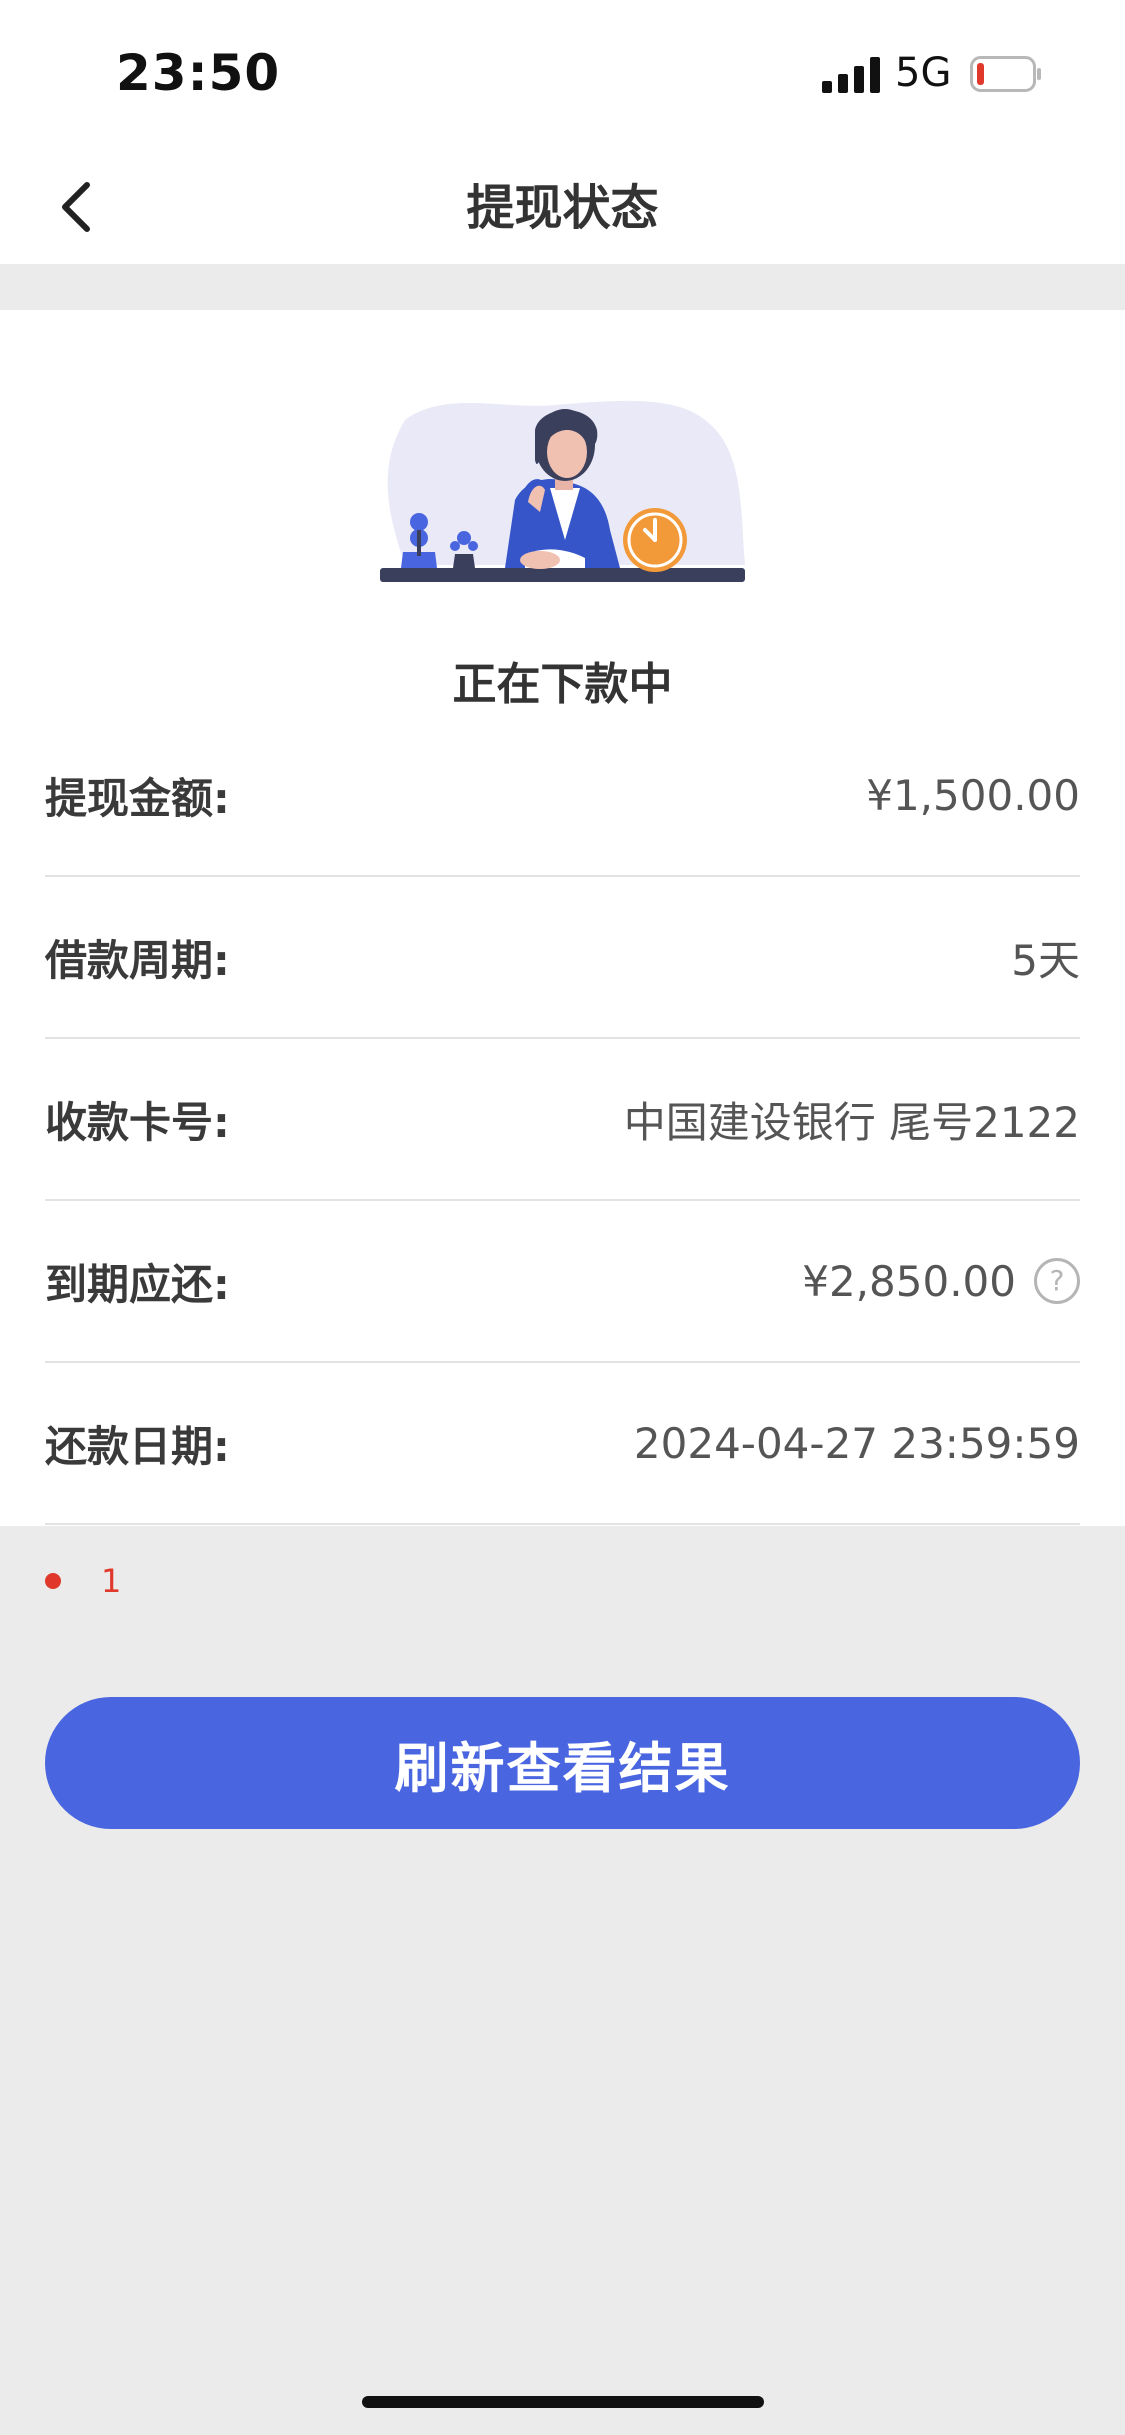 The height and width of the screenshot is (2435, 1125). What do you see at coordinates (562, 1763) in the screenshot?
I see `refresh-button: 刷新查看结果` at bounding box center [562, 1763].